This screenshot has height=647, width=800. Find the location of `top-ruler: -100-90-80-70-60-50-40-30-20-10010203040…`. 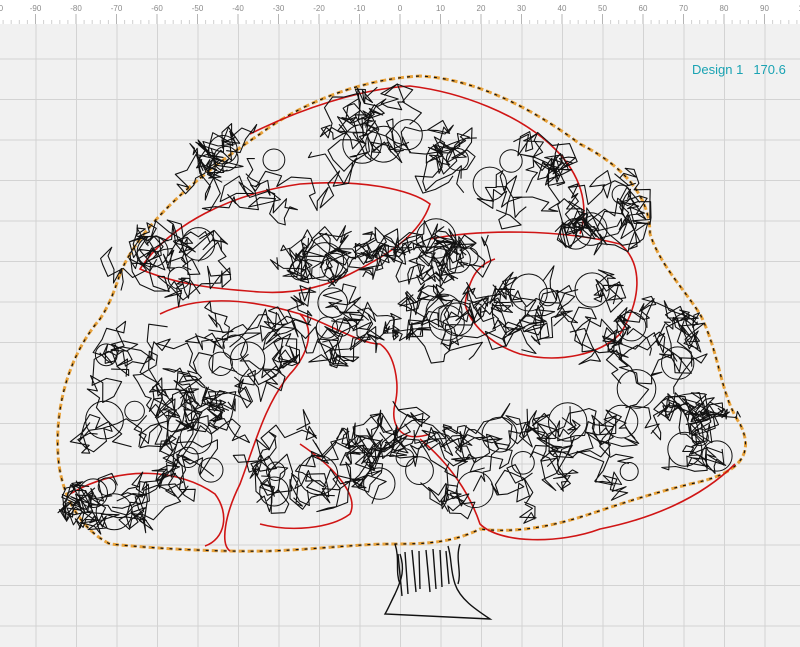

top-ruler: -100-90-80-70-60-50-40-30-20-10010203040… is located at coordinates (400, 12).